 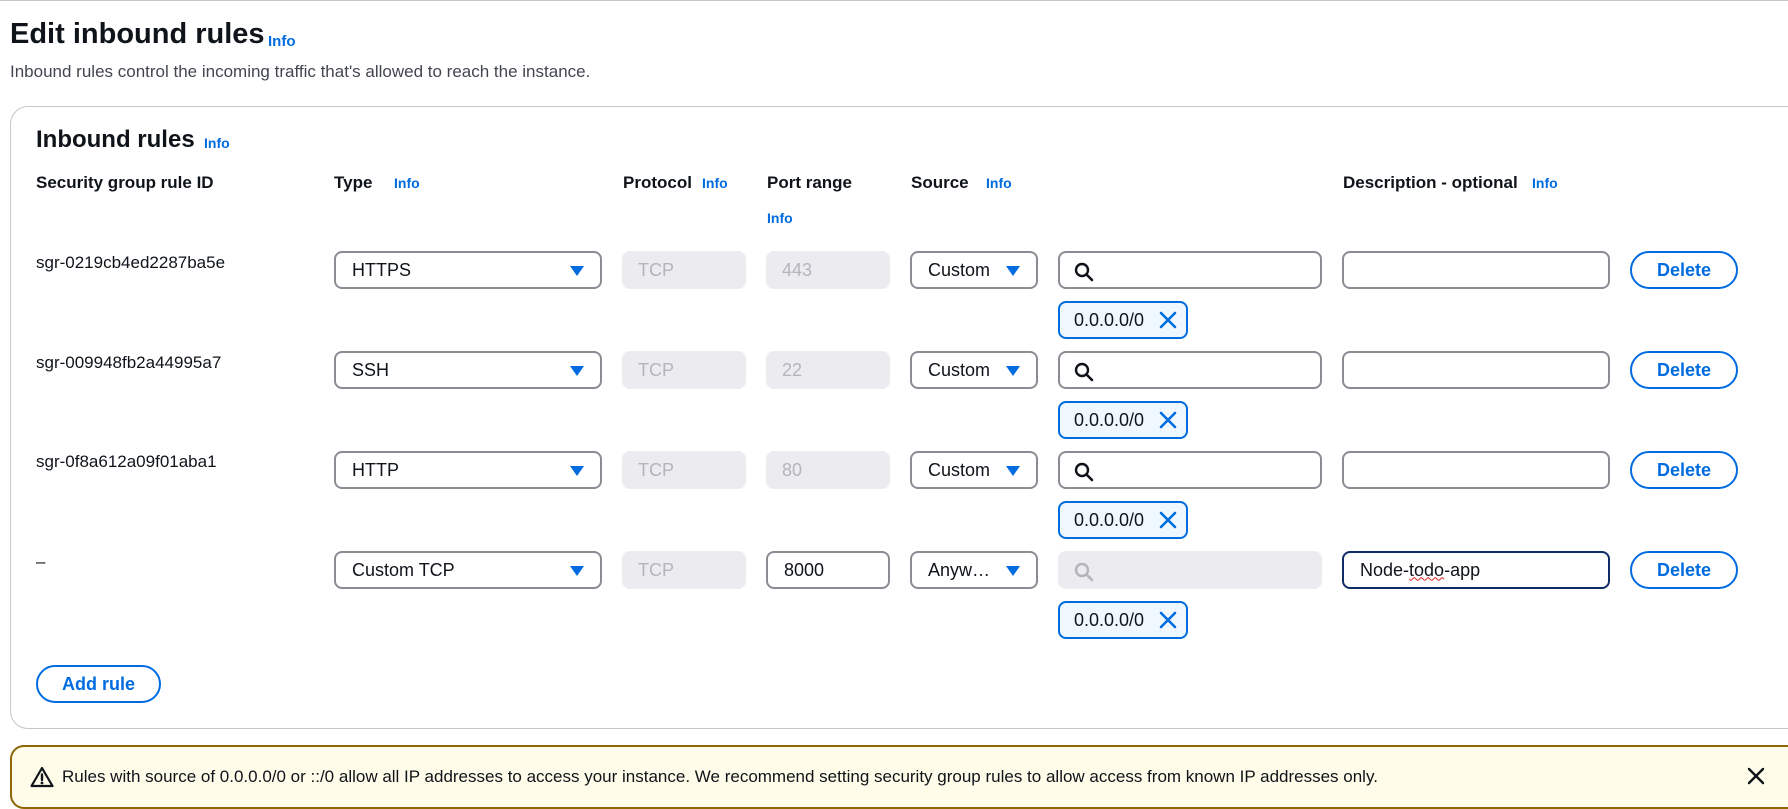 What do you see at coordinates (894, 0) in the screenshot?
I see `top-divider` at bounding box center [894, 0].